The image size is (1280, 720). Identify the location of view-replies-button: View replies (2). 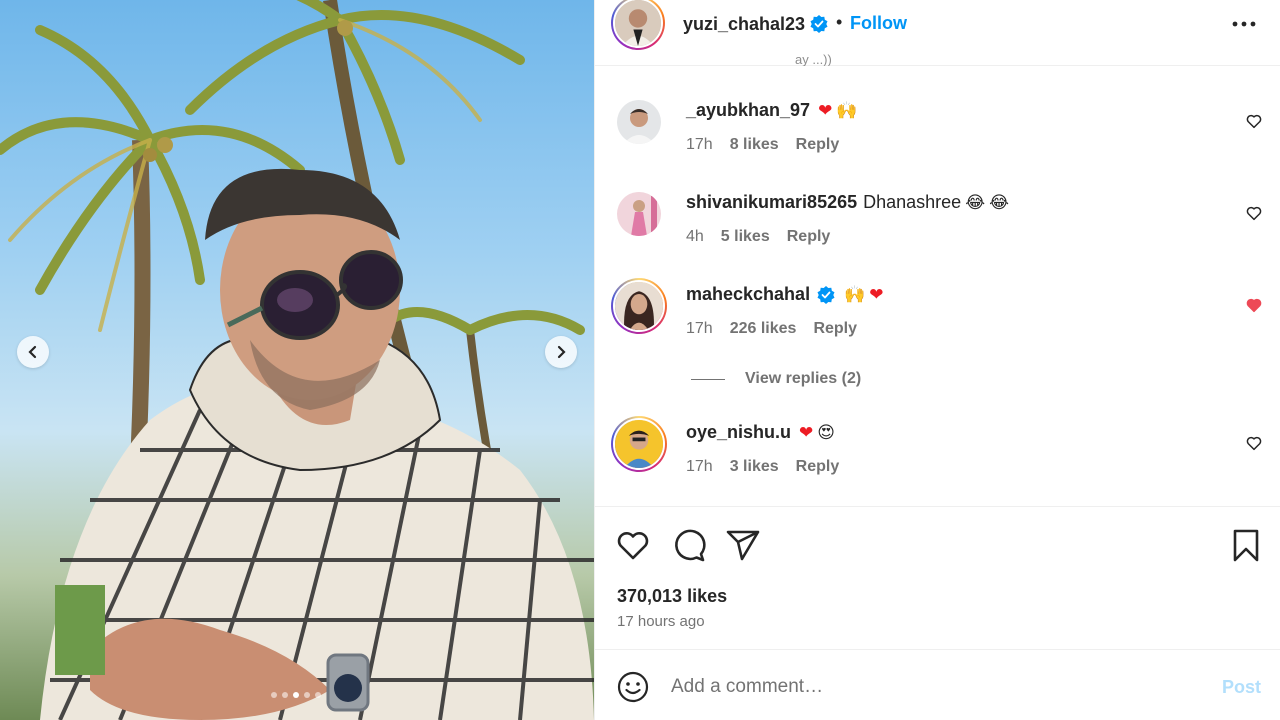
(776, 379).